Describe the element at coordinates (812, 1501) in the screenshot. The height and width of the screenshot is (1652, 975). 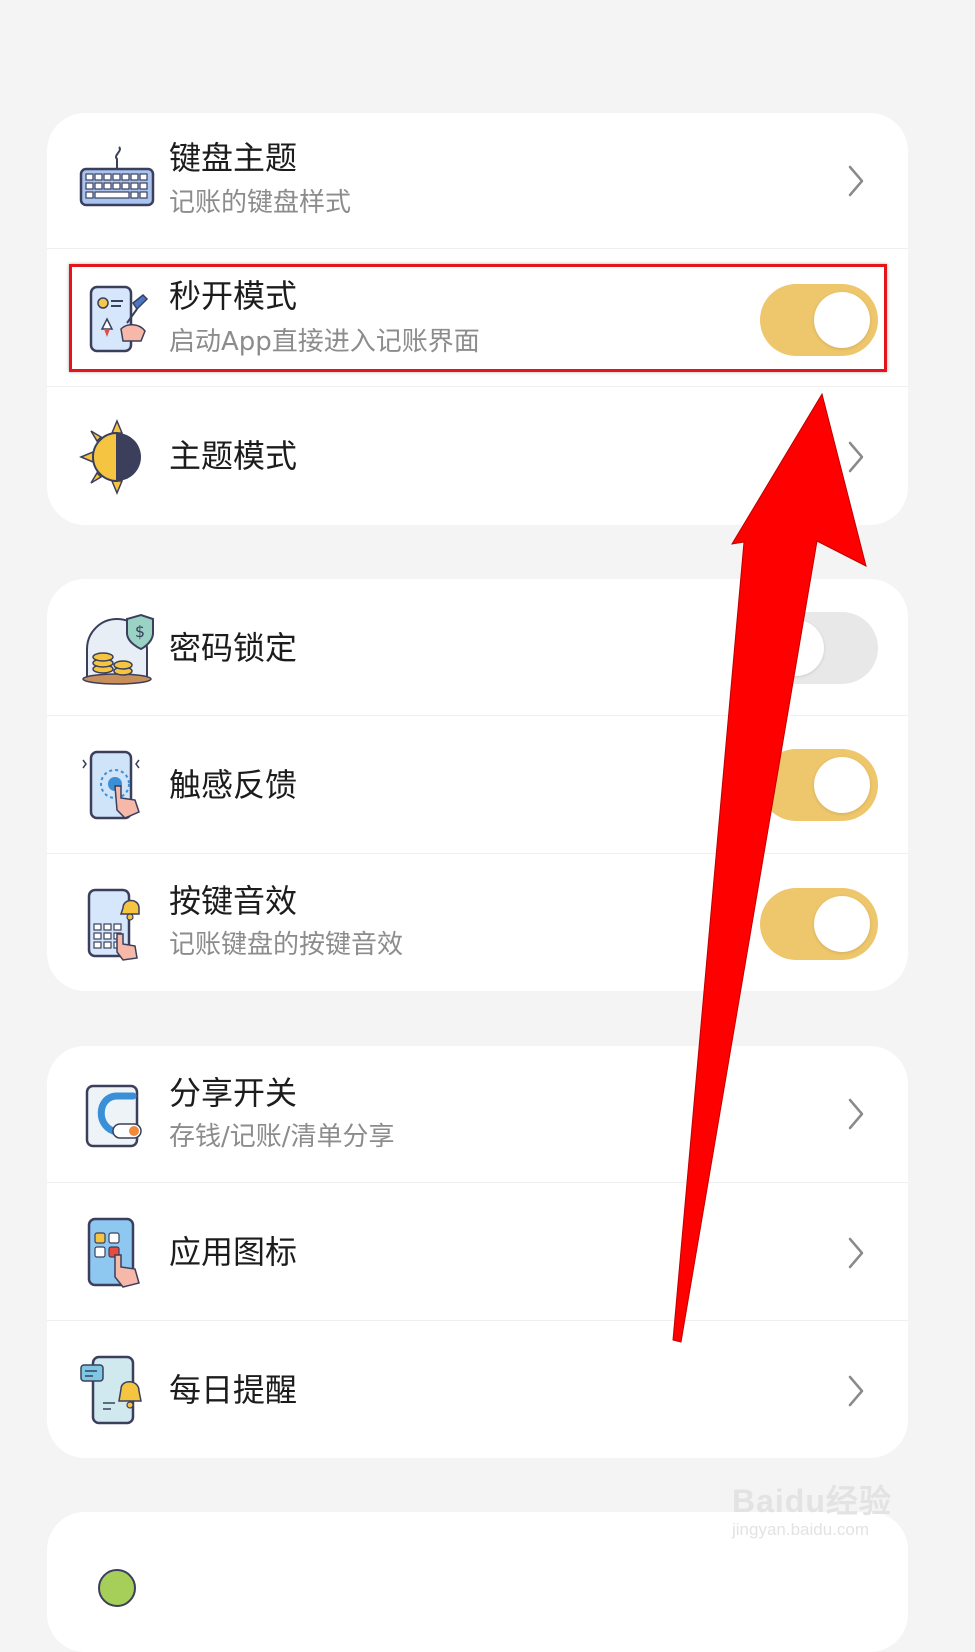
I see `watermark-brand: Baidu经验` at that location.